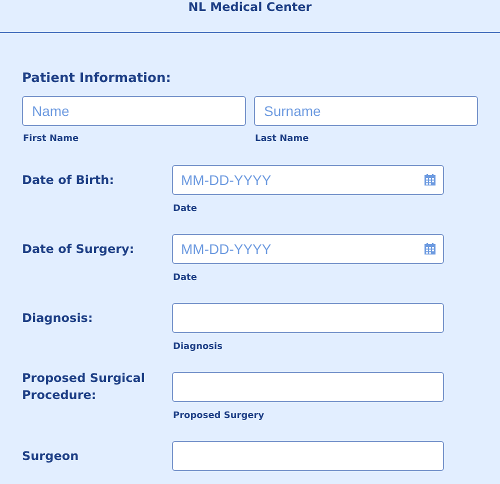  What do you see at coordinates (84, 387) in the screenshot?
I see `field-label: Proposed Surgical Procedure:` at bounding box center [84, 387].